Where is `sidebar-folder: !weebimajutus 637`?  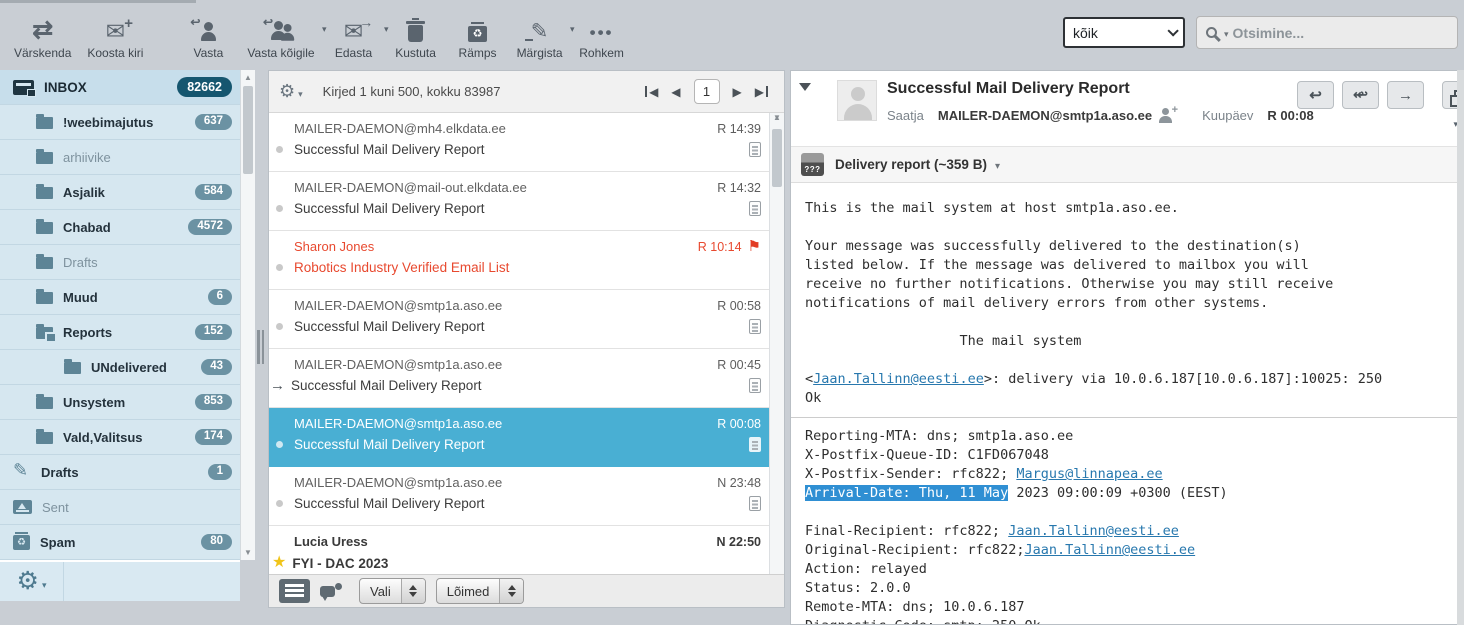
sidebar-folder: !weebimajutus 637 is located at coordinates (120, 122).